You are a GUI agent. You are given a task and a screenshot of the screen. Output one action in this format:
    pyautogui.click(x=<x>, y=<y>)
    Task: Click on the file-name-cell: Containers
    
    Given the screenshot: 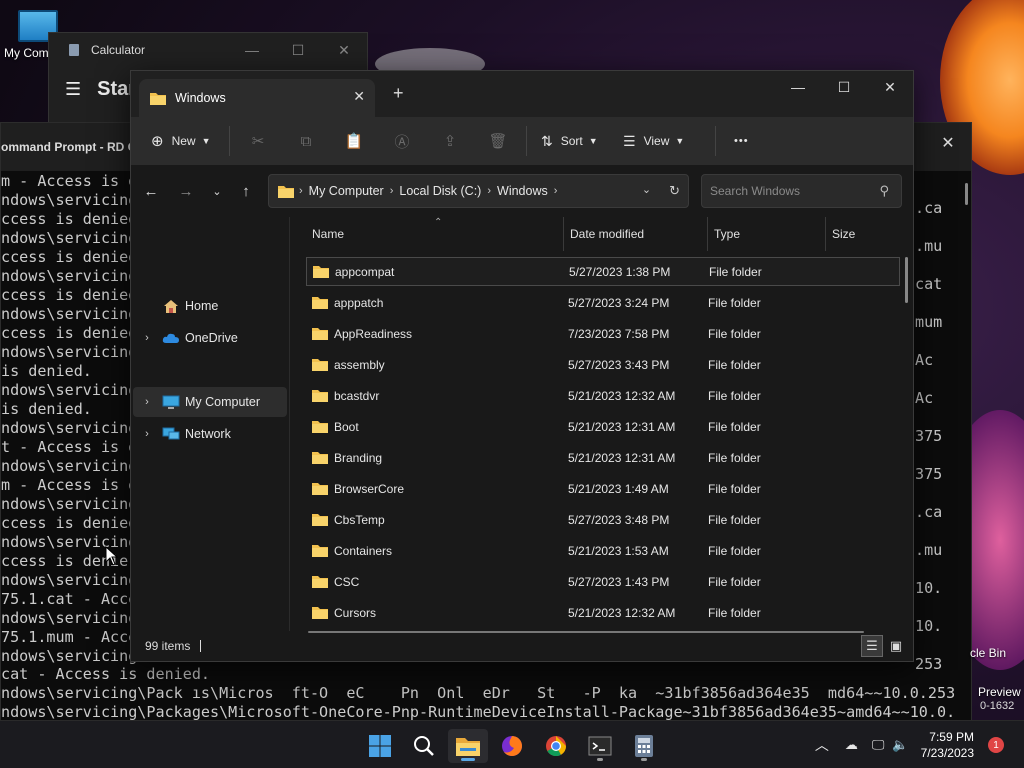 What is the action you would take?
    pyautogui.click(x=435, y=551)
    